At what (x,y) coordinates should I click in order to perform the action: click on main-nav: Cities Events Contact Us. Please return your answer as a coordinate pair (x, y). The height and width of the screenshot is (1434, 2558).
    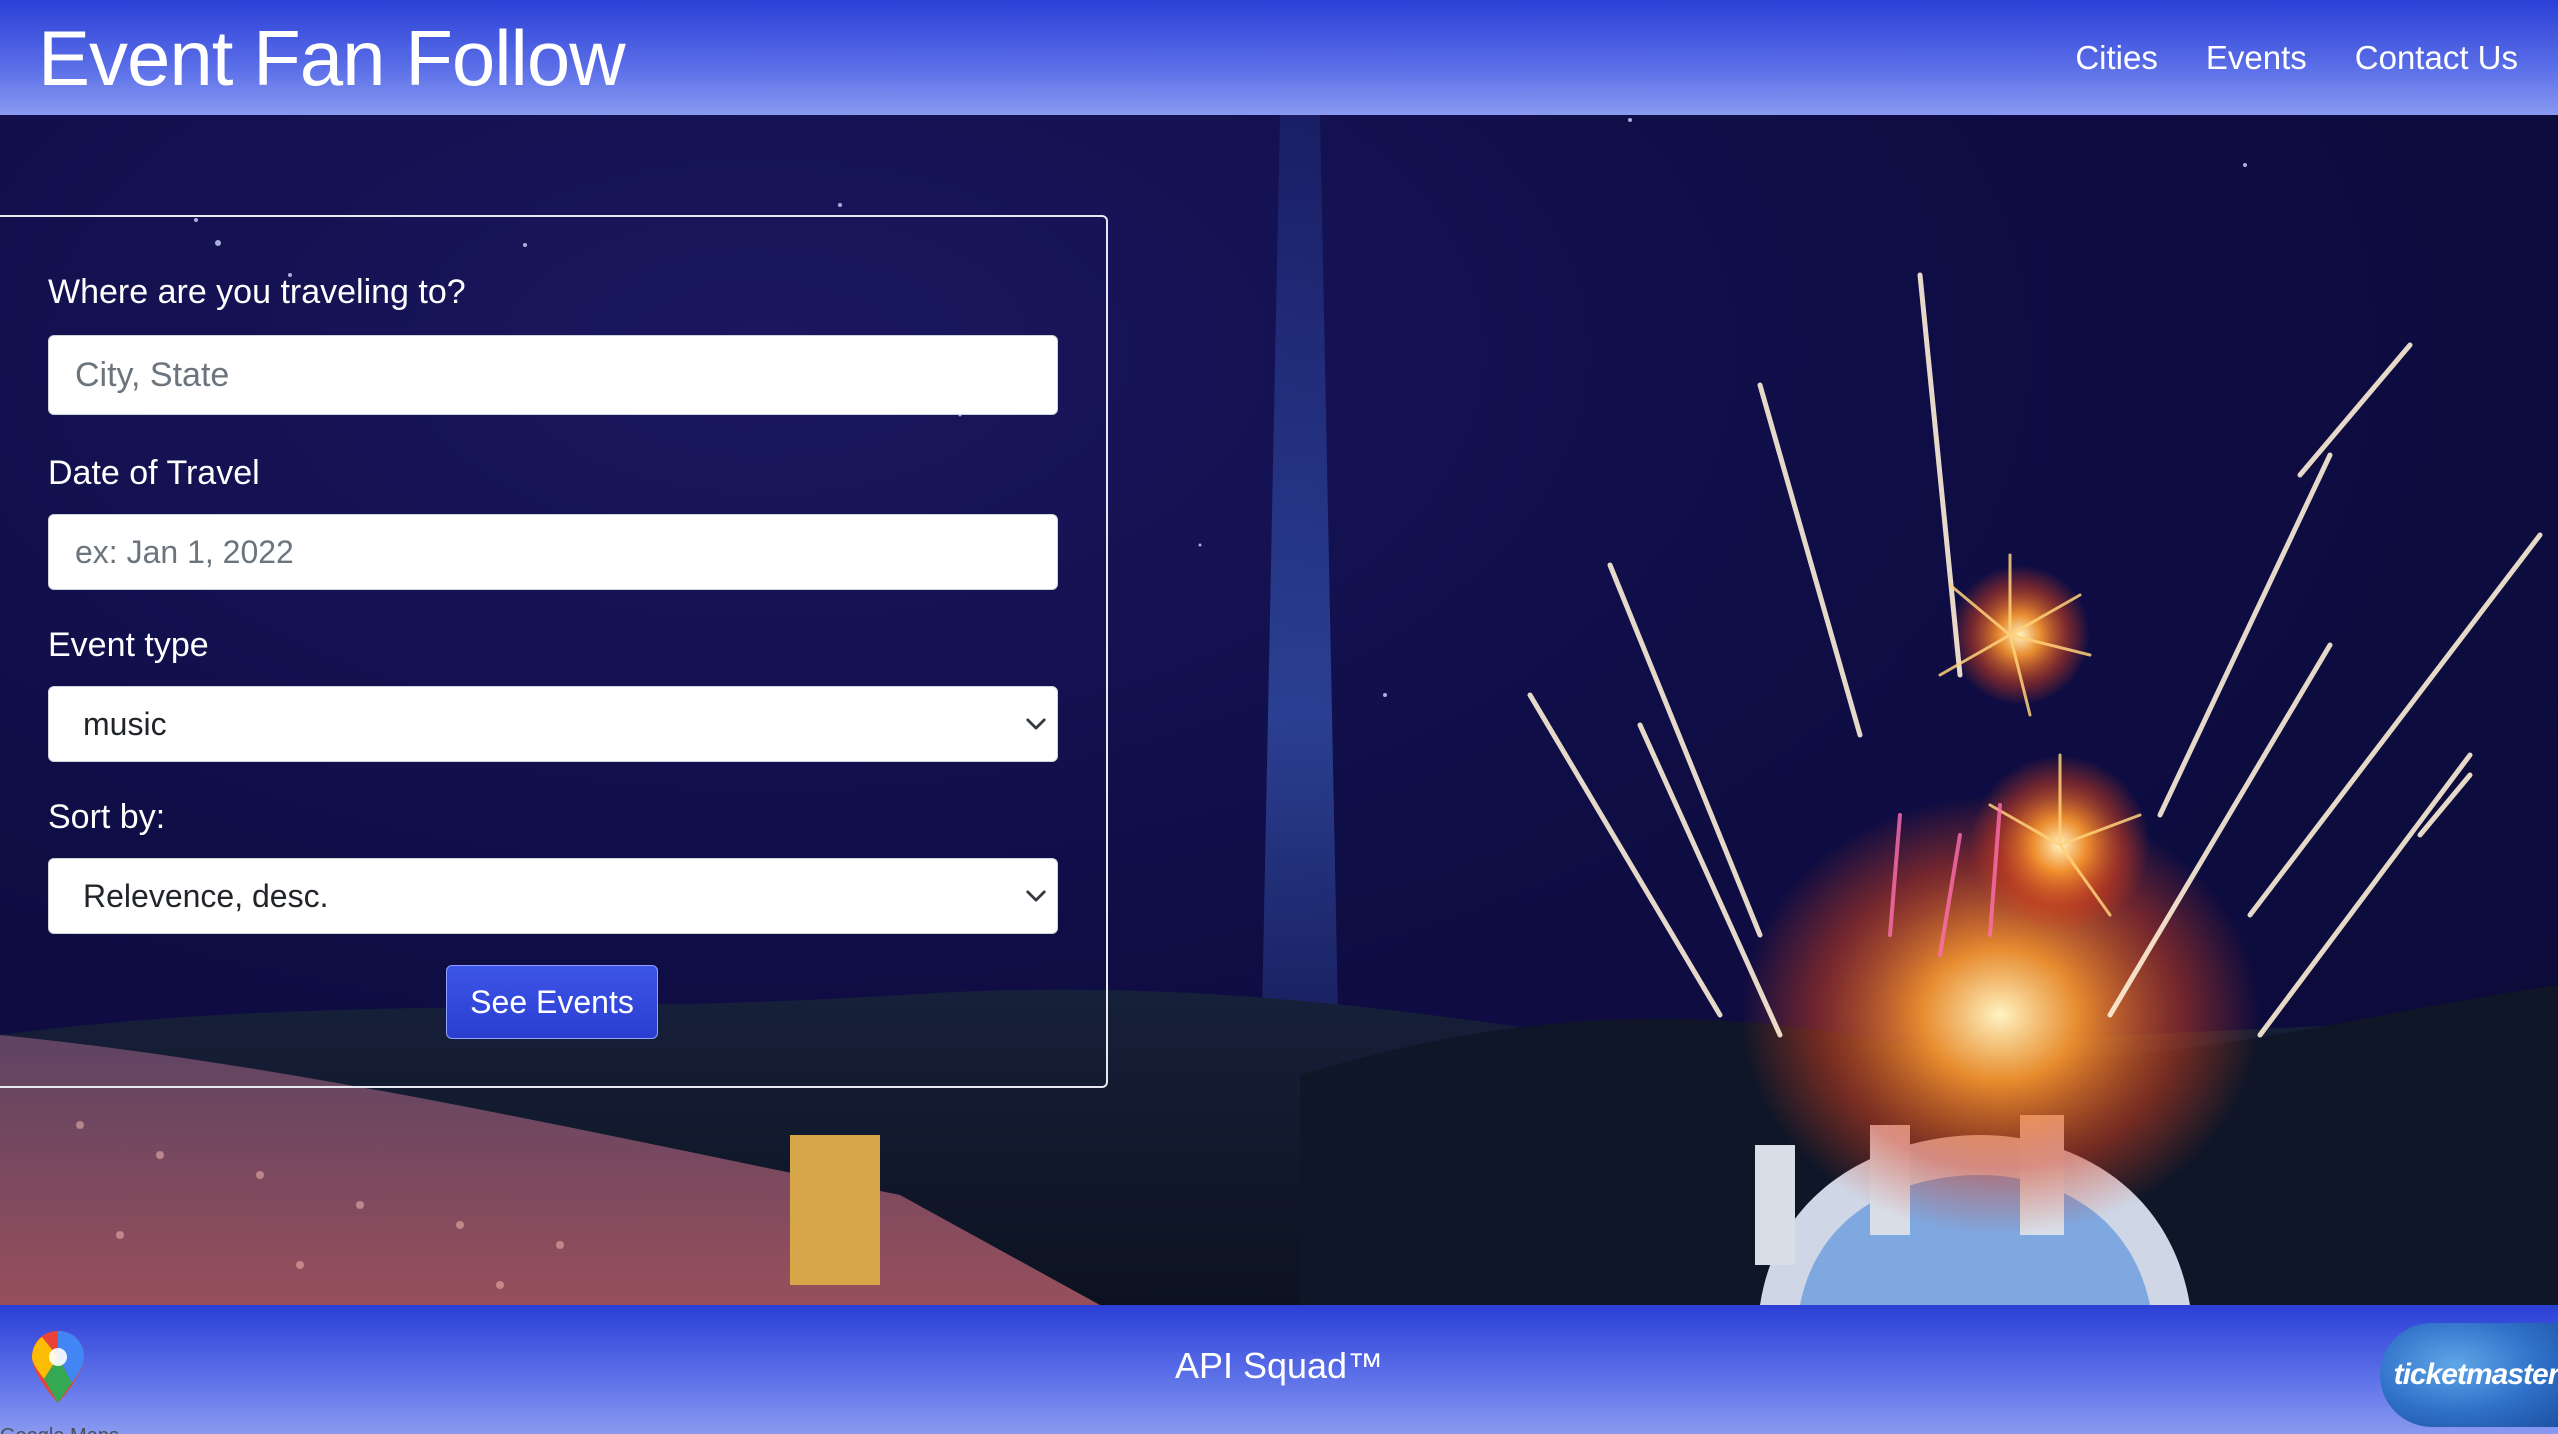
    Looking at the image, I should click on (2296, 58).